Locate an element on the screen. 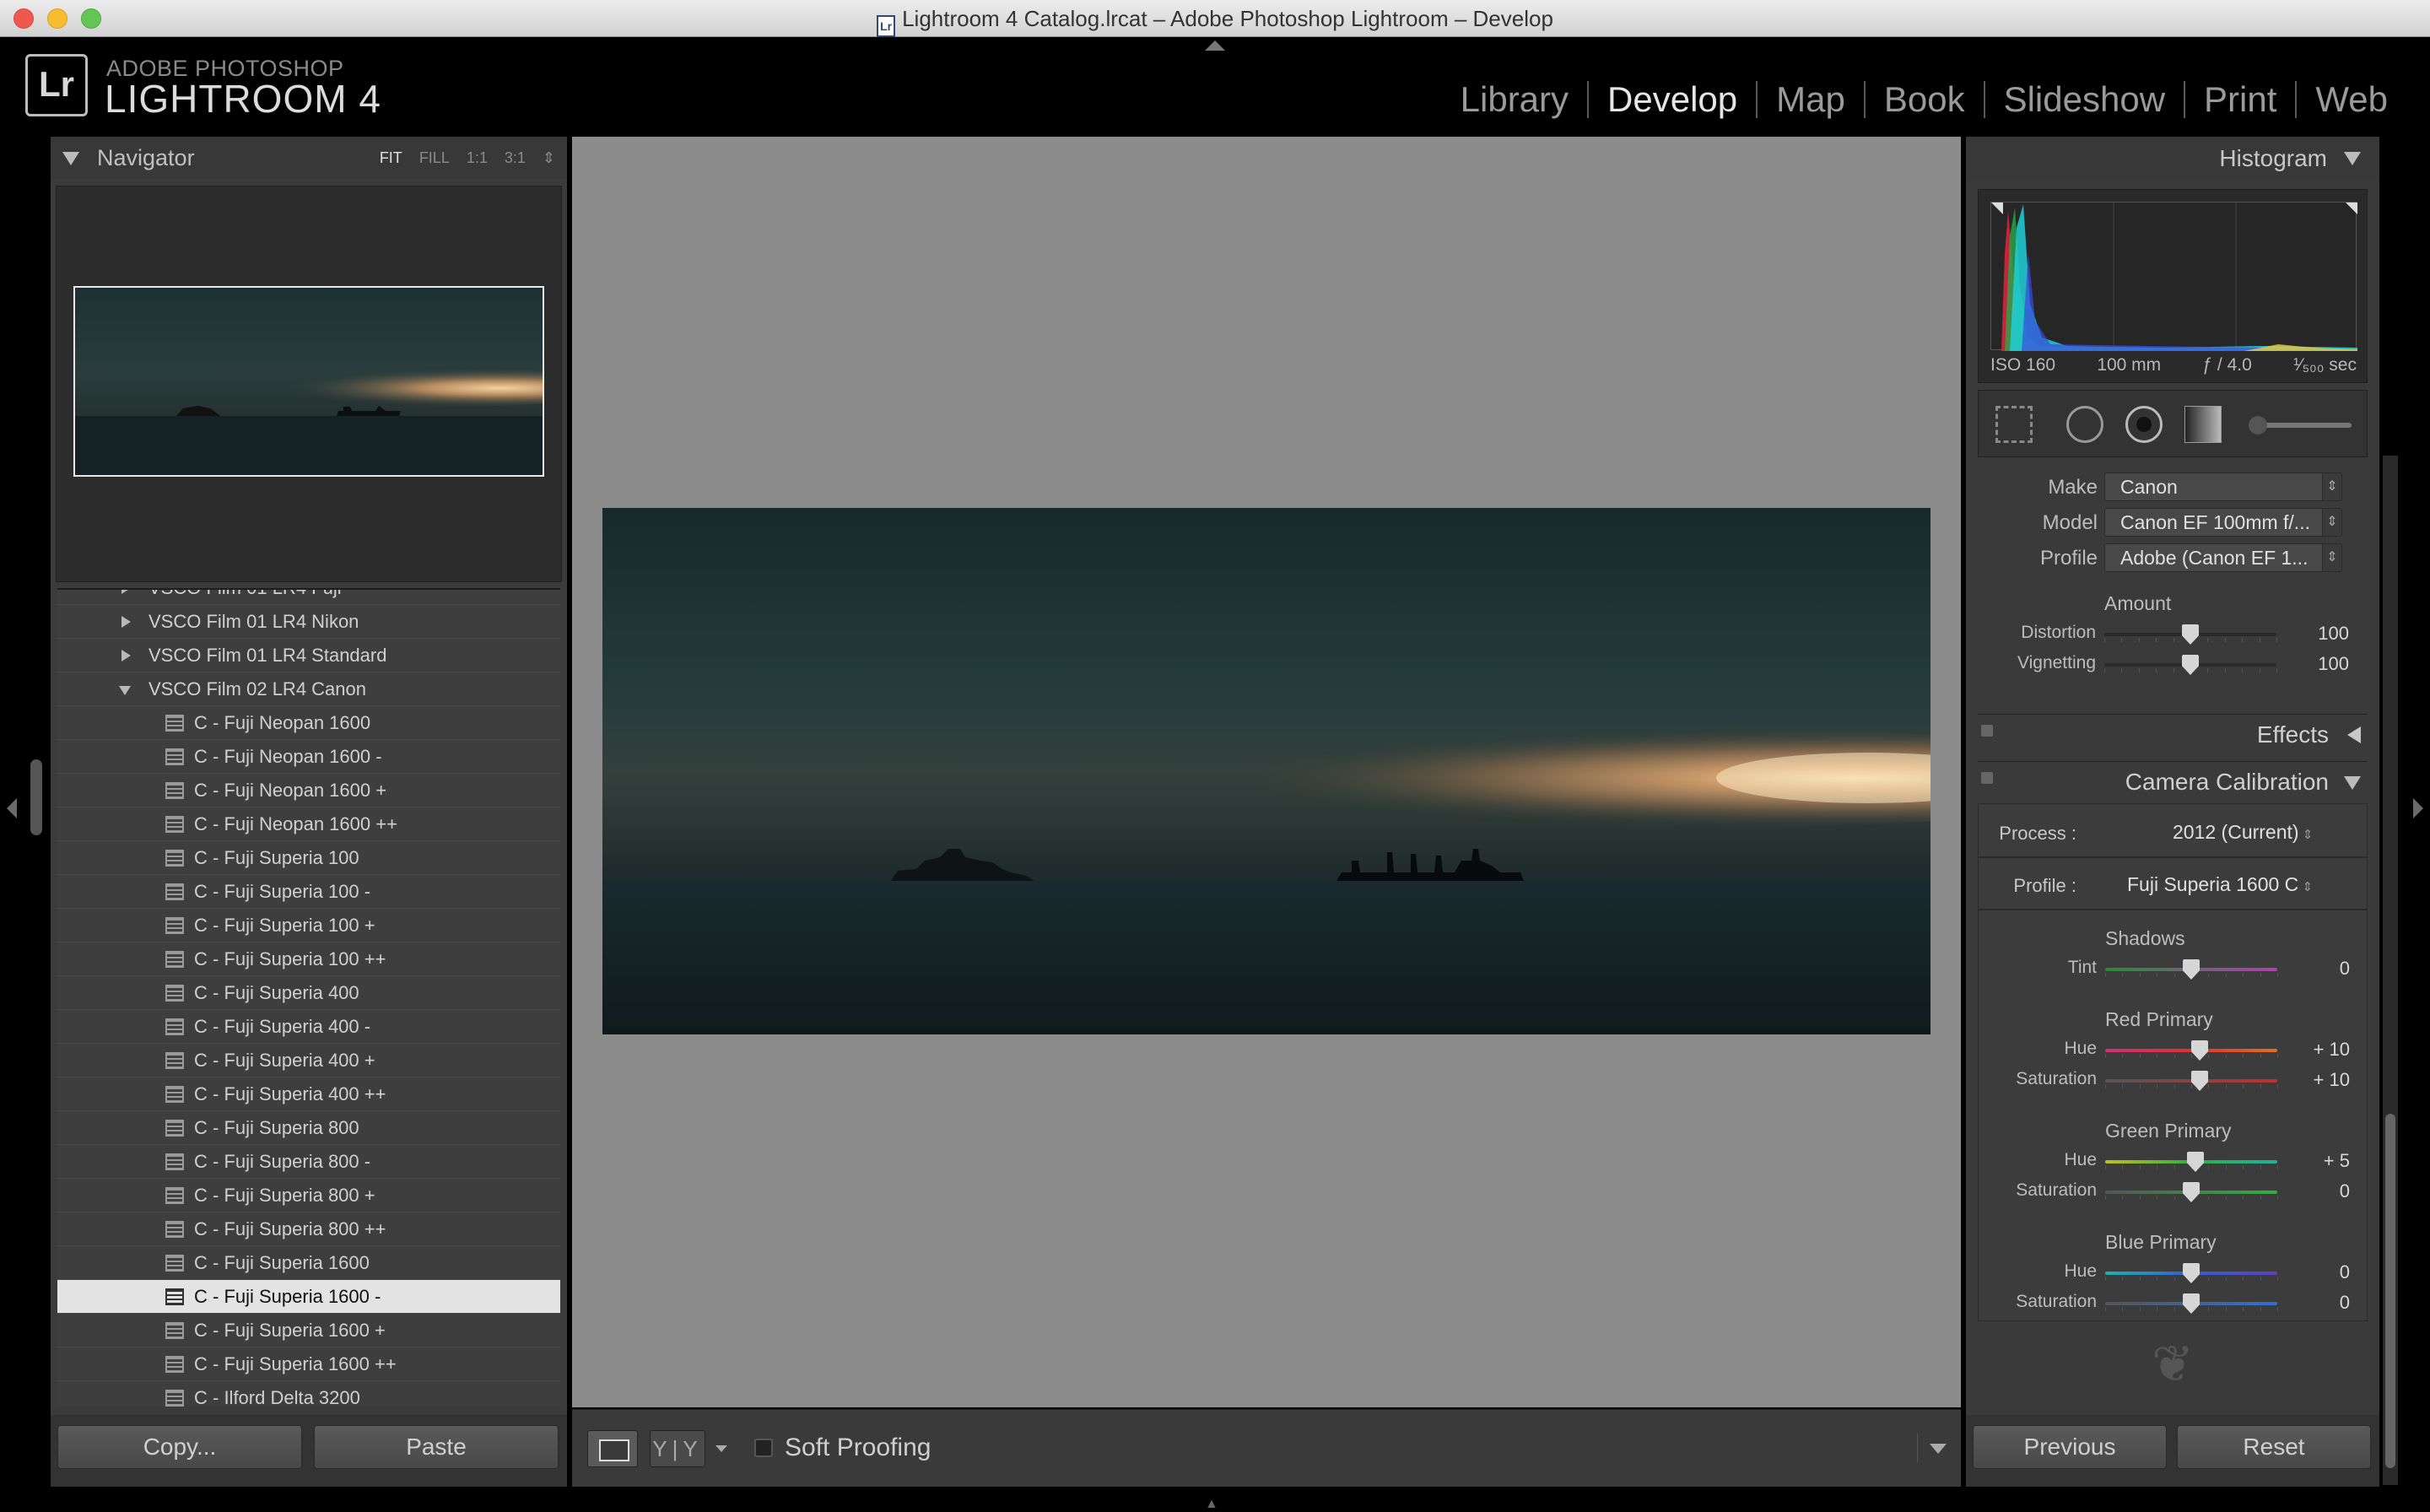 The image size is (2430, 1512). preset-item: C - Fuji Superia 1600 is located at coordinates (308, 1263).